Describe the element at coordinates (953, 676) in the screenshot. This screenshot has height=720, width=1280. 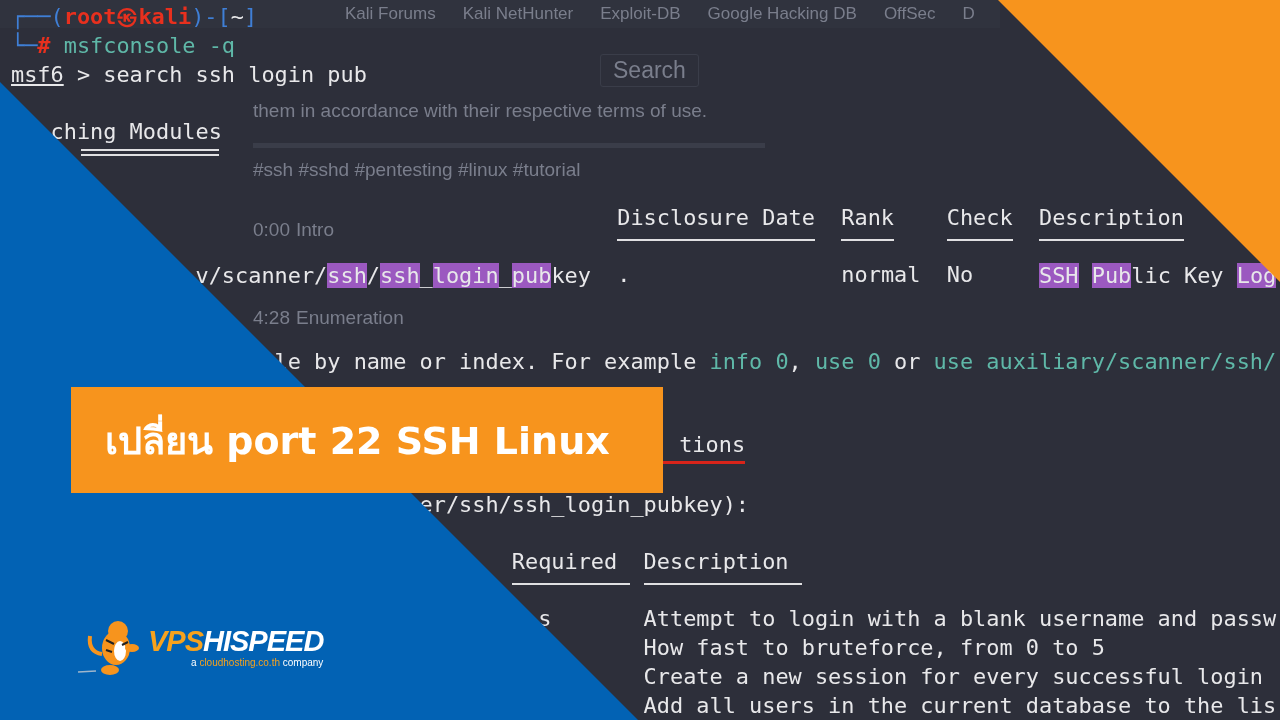
I see `table-cell-text: Create a new session for every successful login` at that location.